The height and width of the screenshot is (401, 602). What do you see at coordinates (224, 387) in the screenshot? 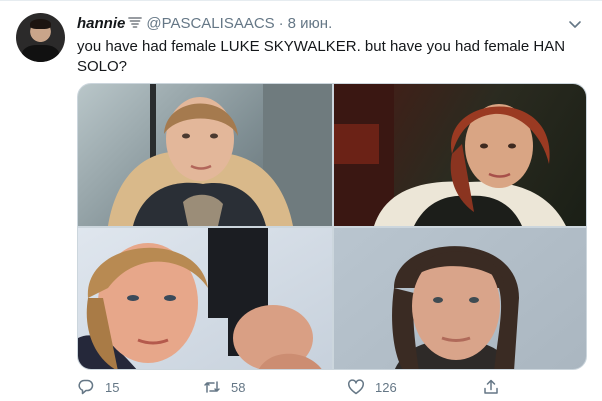
I see `retweet-button: 58` at bounding box center [224, 387].